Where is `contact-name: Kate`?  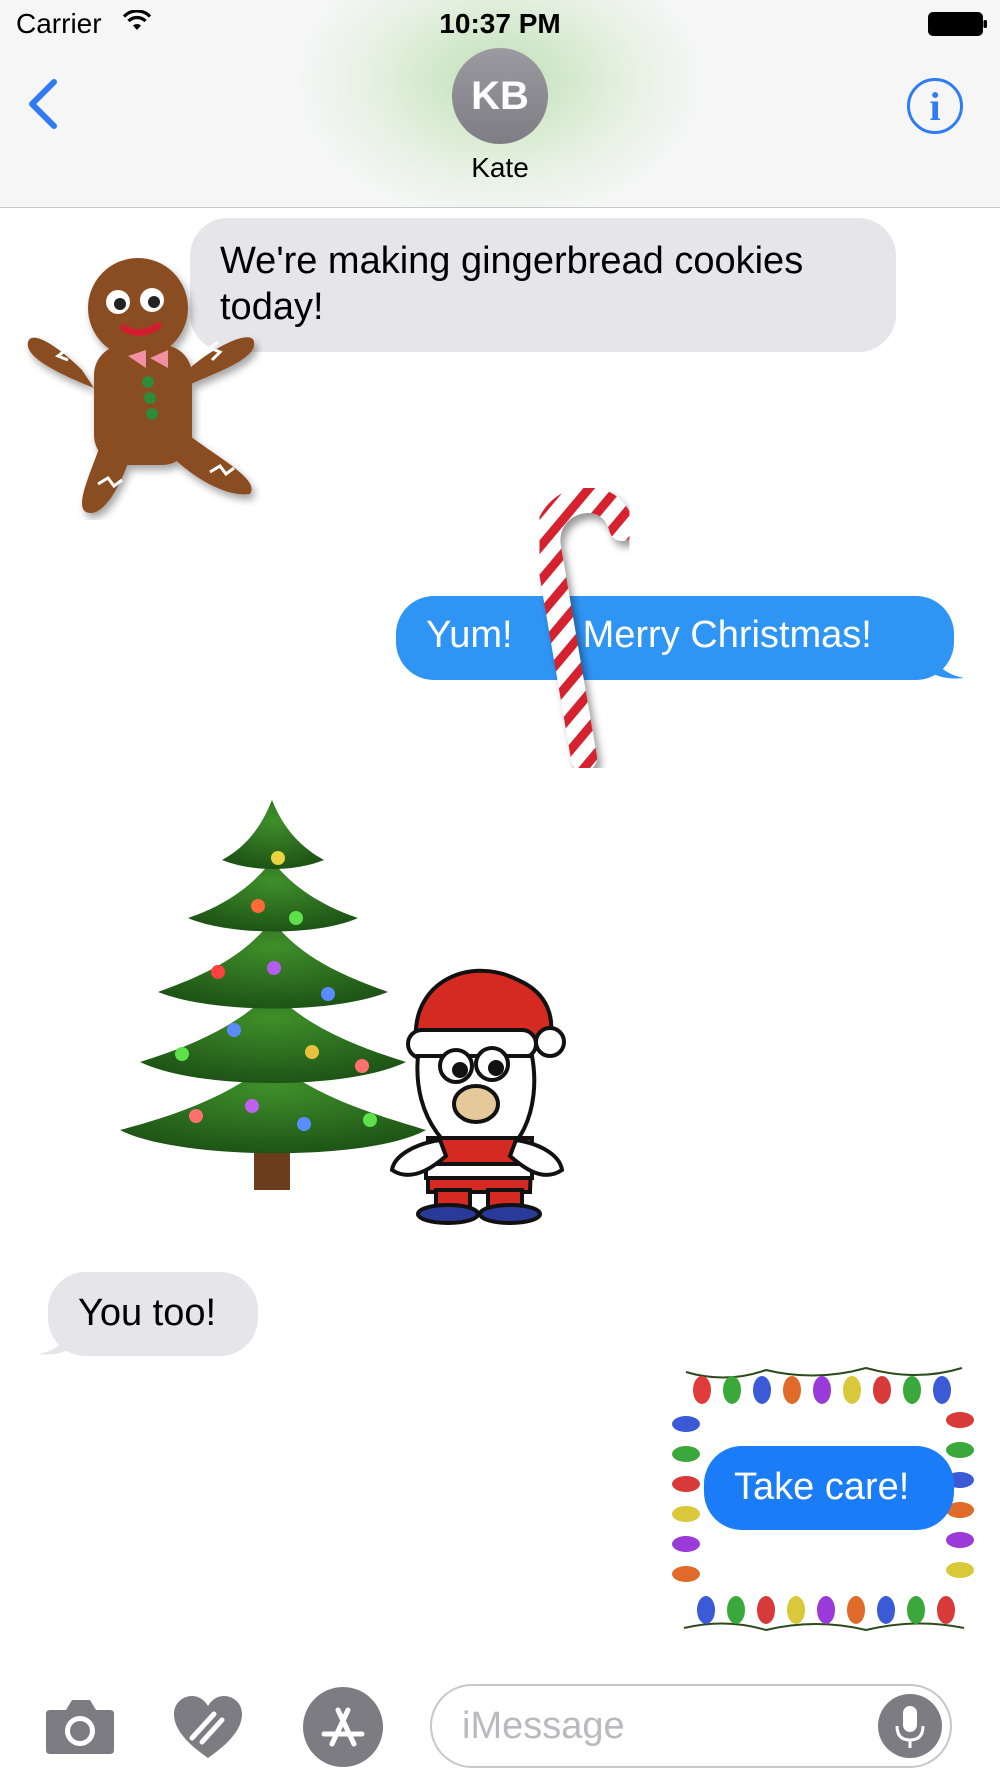 contact-name: Kate is located at coordinates (500, 168).